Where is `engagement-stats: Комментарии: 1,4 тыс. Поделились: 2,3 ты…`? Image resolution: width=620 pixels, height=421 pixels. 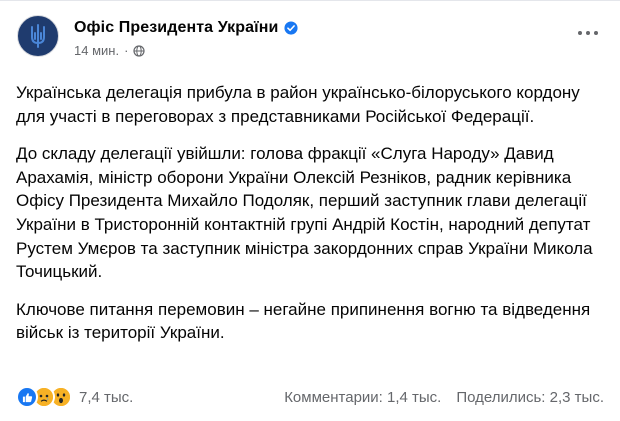 engagement-stats: Комментарии: 1,4 тыс. Поделились: 2,3 ты… is located at coordinates (444, 397).